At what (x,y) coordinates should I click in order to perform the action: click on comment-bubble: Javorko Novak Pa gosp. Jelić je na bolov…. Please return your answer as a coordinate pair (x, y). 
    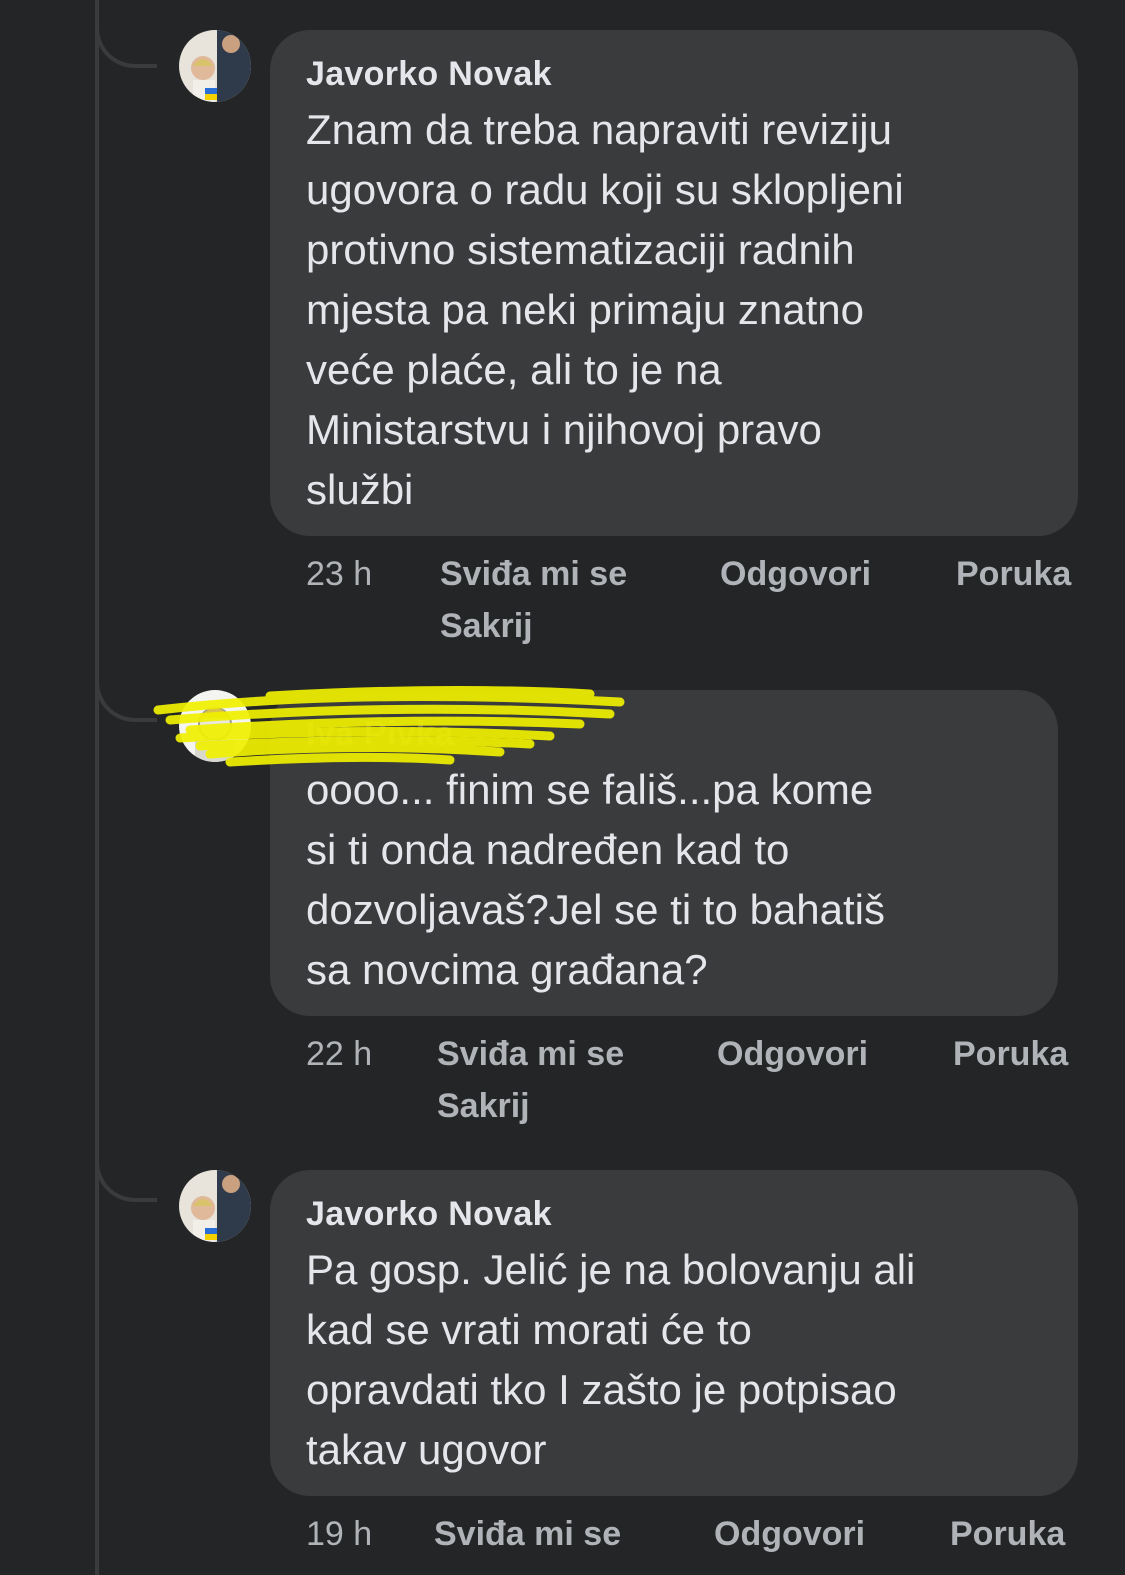
    Looking at the image, I should click on (674, 1333).